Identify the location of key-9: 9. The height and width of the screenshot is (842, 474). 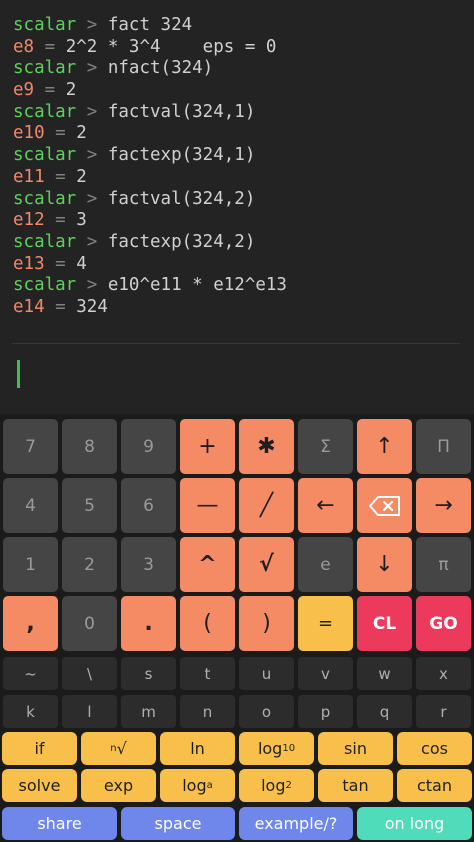
(148, 446).